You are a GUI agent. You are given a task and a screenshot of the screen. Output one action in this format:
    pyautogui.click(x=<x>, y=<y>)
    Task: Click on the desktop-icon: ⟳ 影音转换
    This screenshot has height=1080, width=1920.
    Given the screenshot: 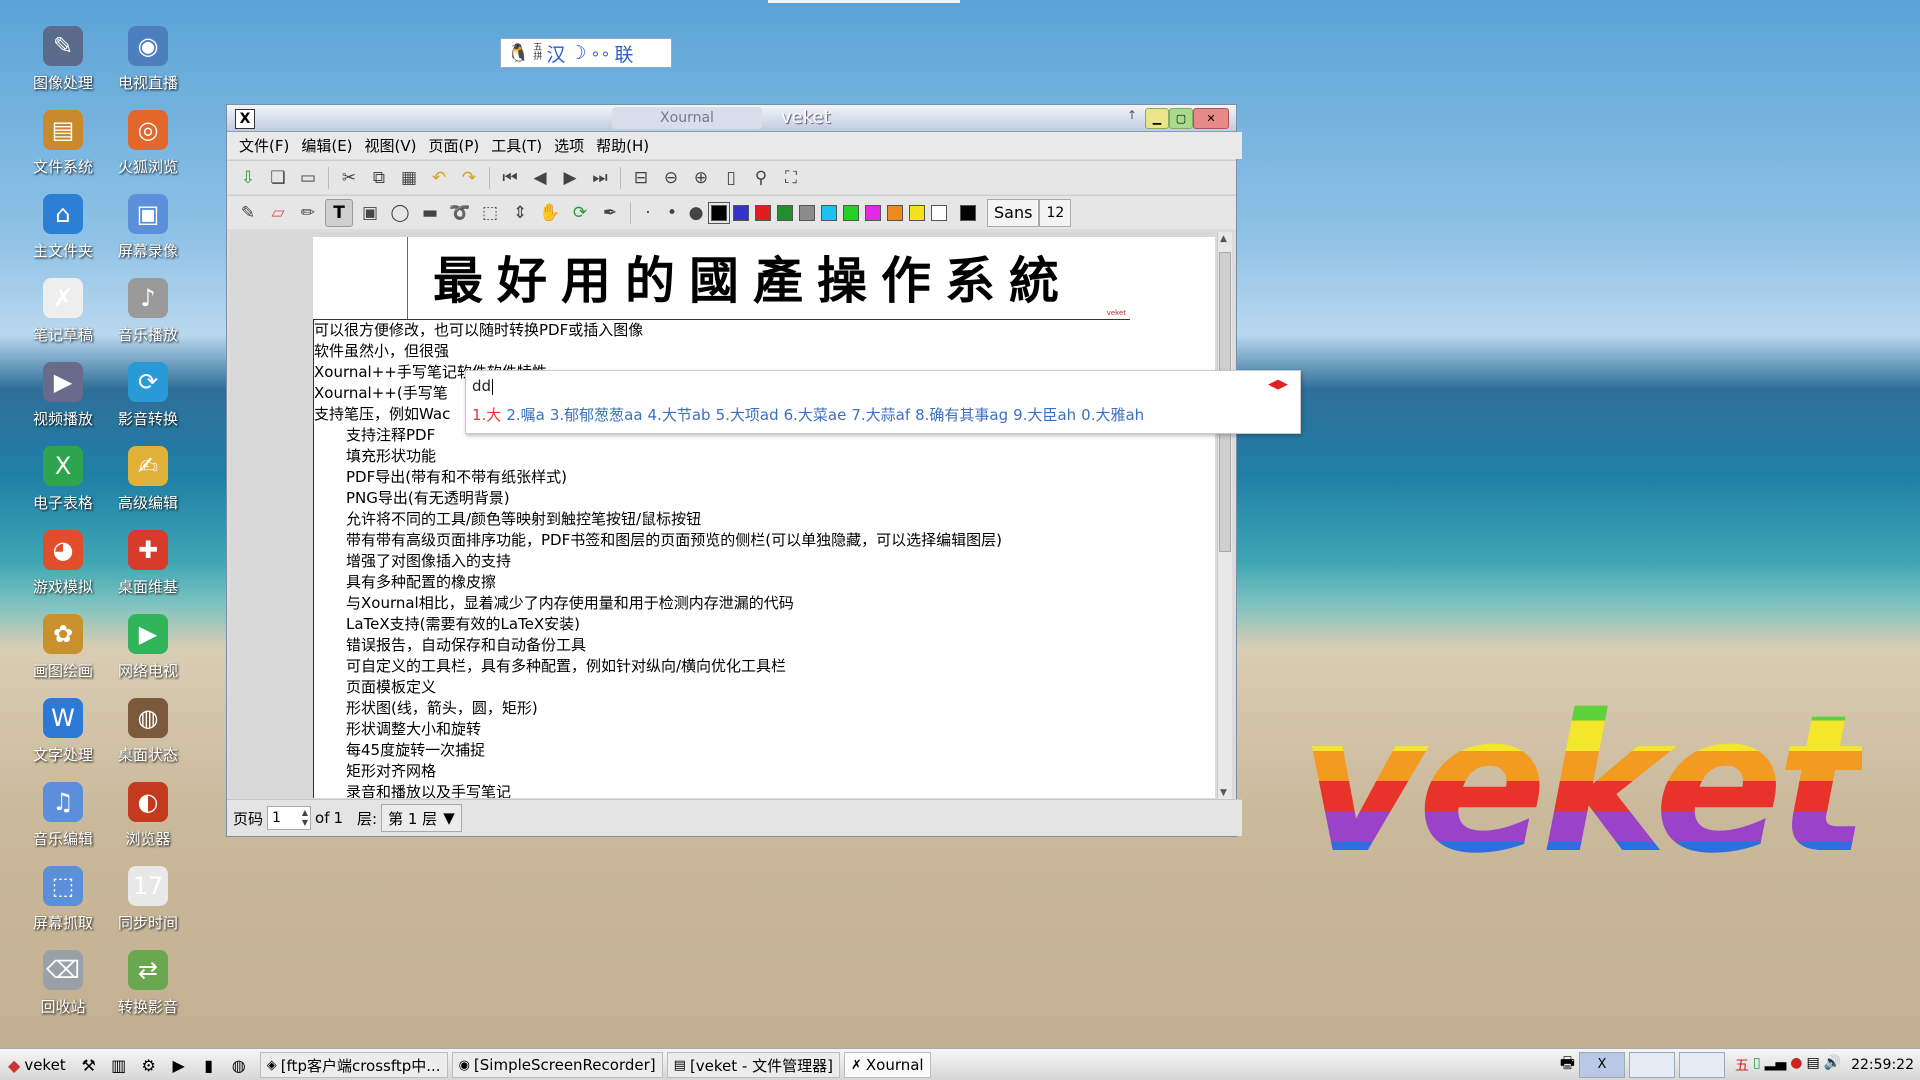 What is the action you would take?
    pyautogui.click(x=148, y=398)
    